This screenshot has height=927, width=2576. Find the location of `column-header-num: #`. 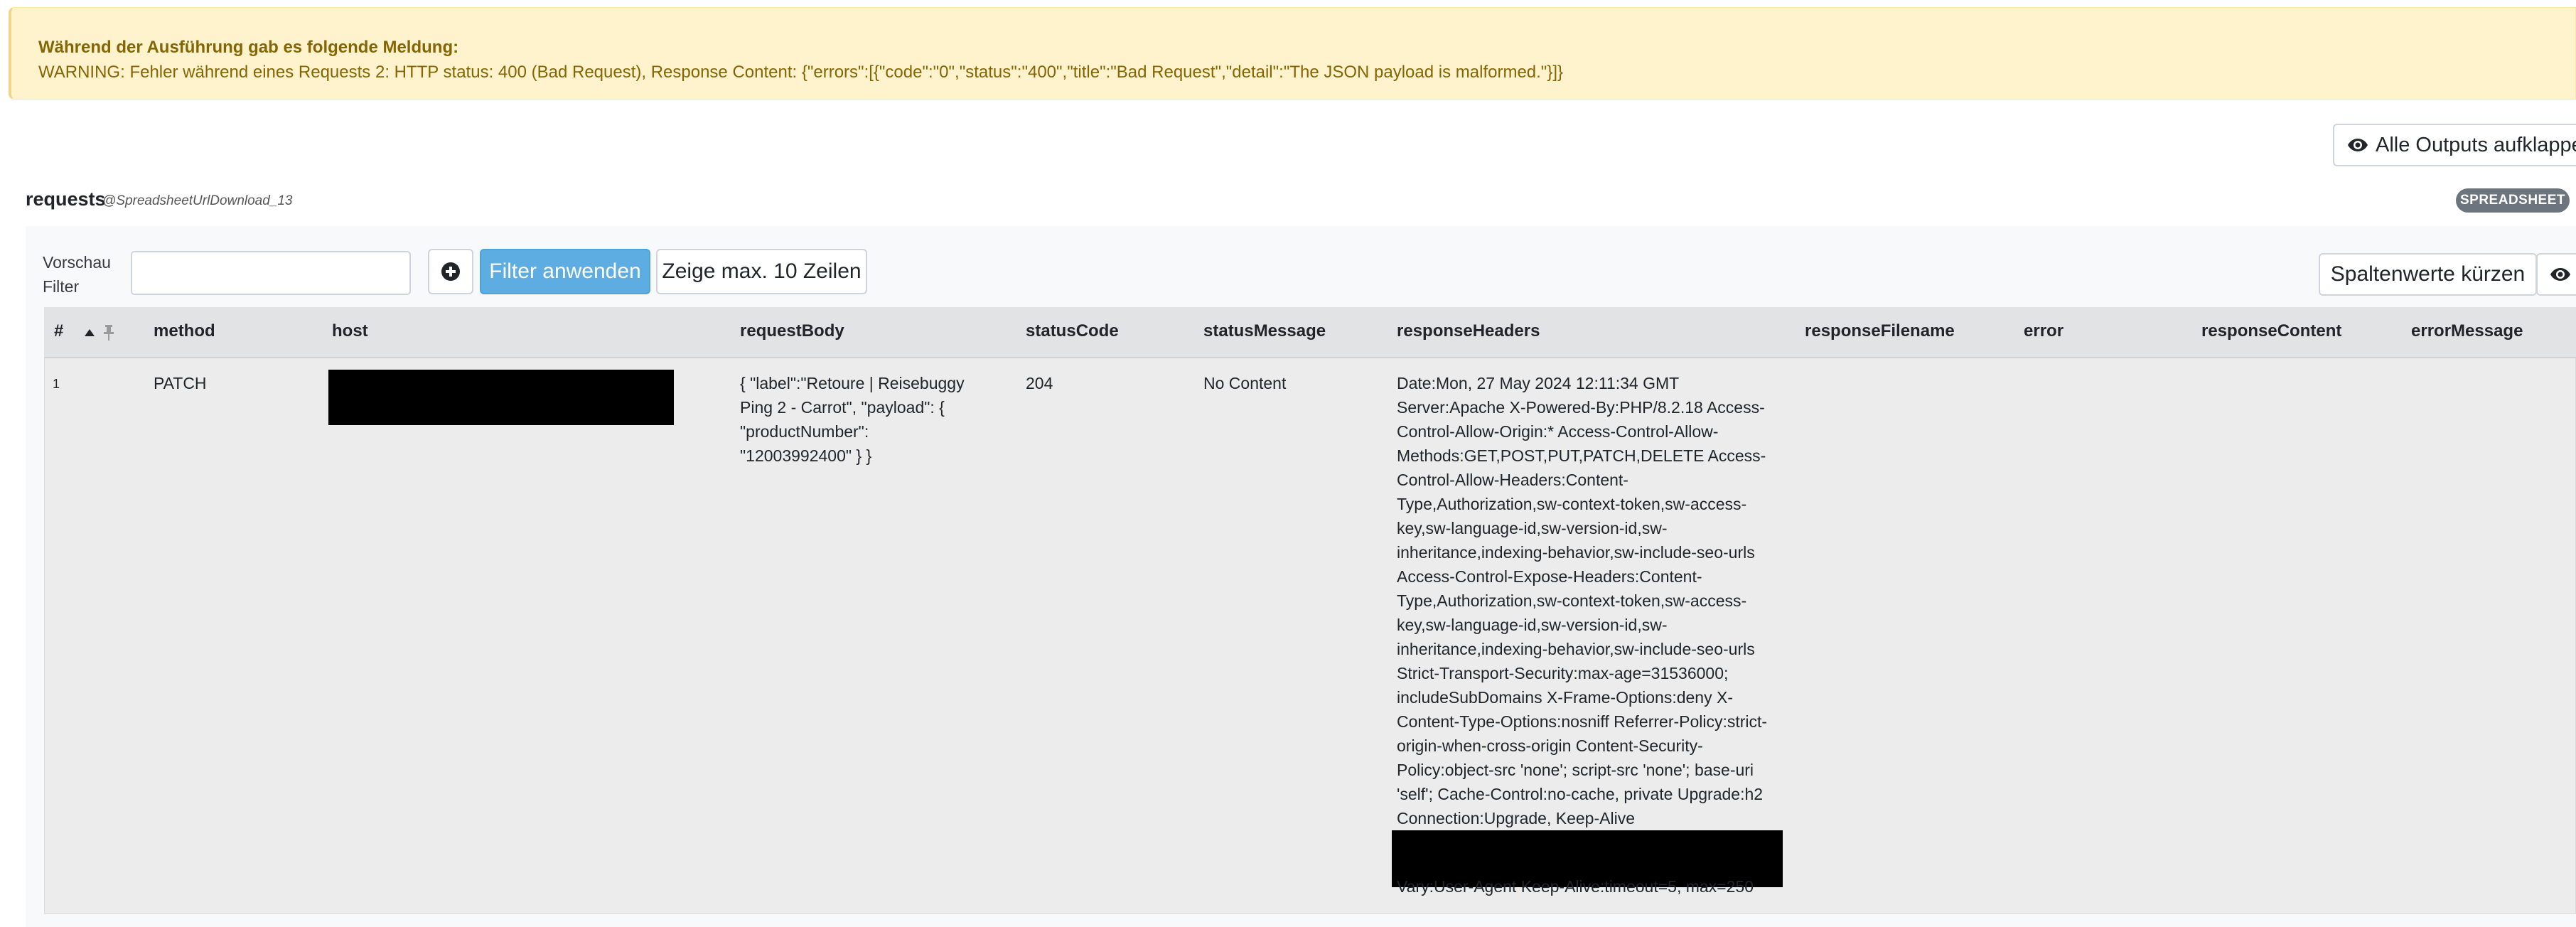

column-header-num: # is located at coordinates (59, 331).